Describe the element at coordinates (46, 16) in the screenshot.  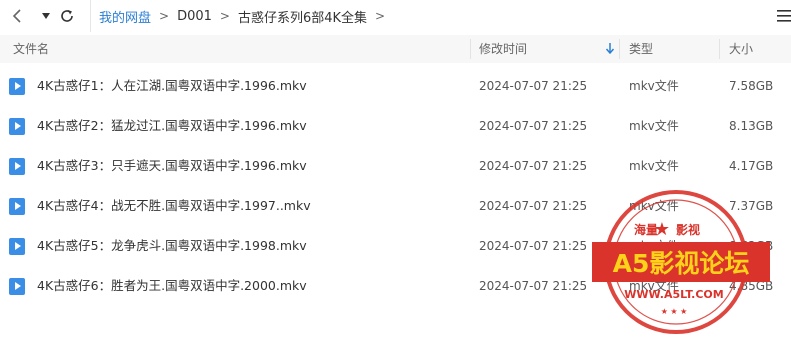
I see `dropdown-triangle-icon` at that location.